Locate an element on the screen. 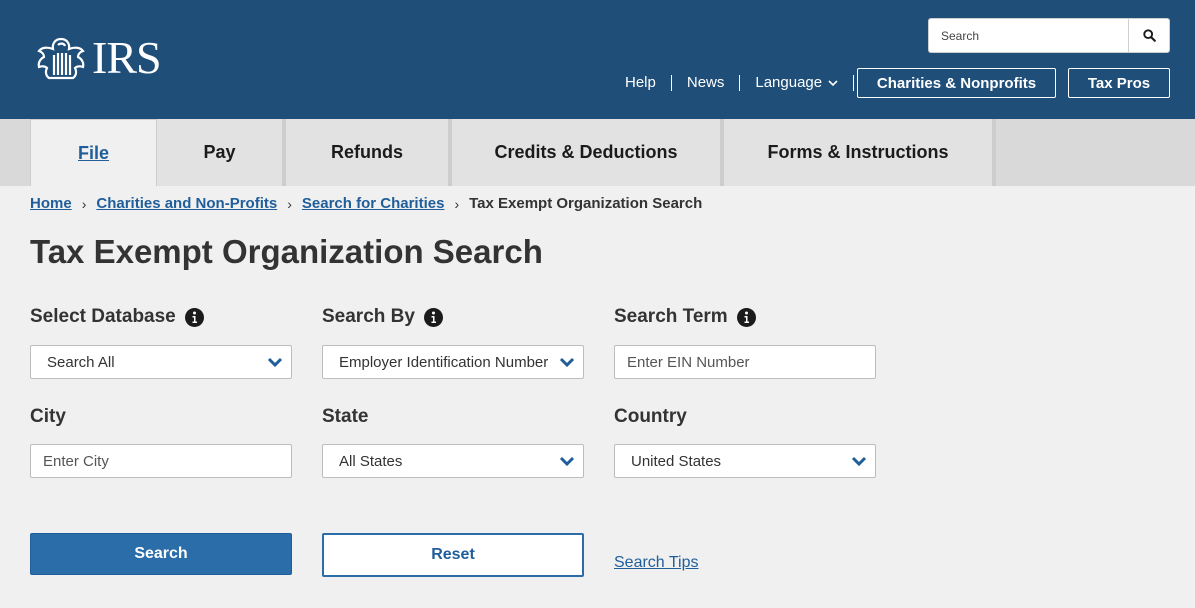 The width and height of the screenshot is (1195, 608). country-select: United States is located at coordinates (745, 461).